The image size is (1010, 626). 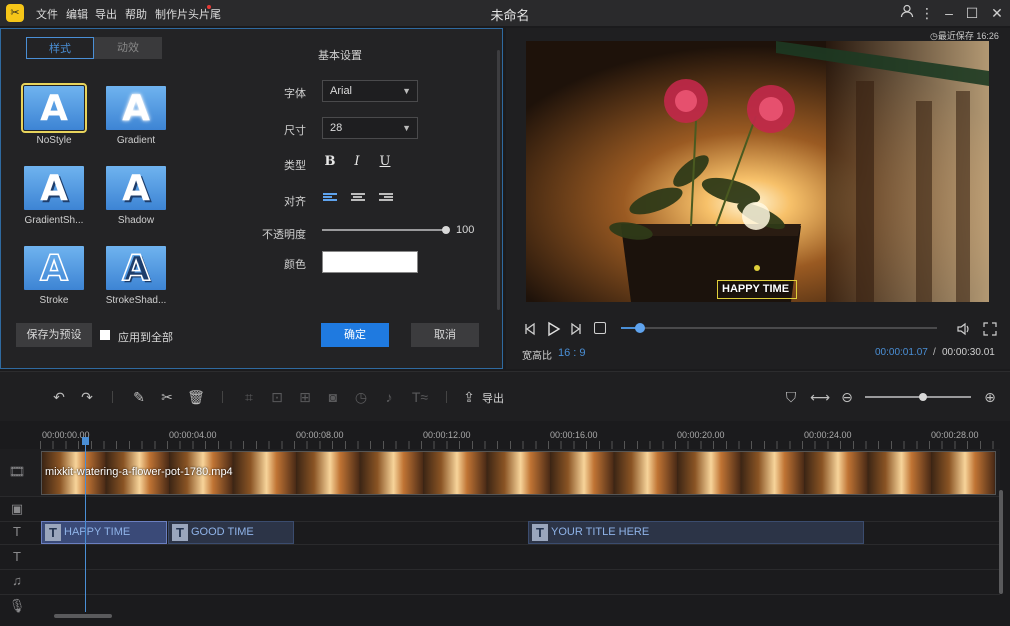 I want to click on playhead-handle, so click(x=85, y=441).